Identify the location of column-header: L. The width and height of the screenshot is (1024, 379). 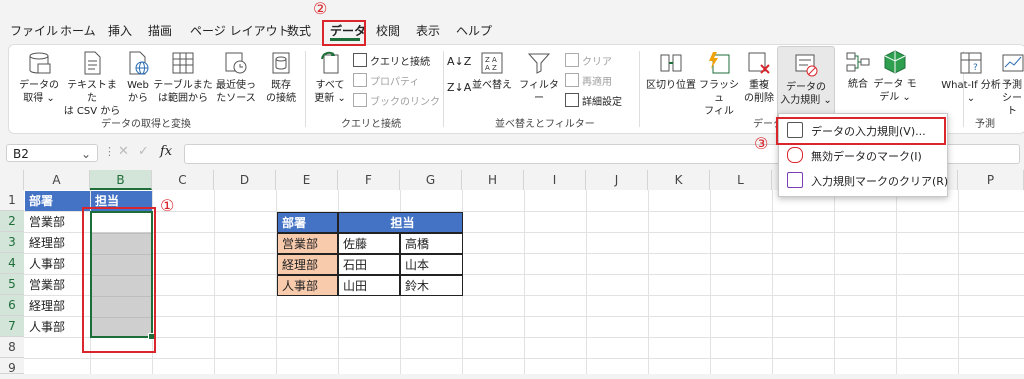
(741, 180).